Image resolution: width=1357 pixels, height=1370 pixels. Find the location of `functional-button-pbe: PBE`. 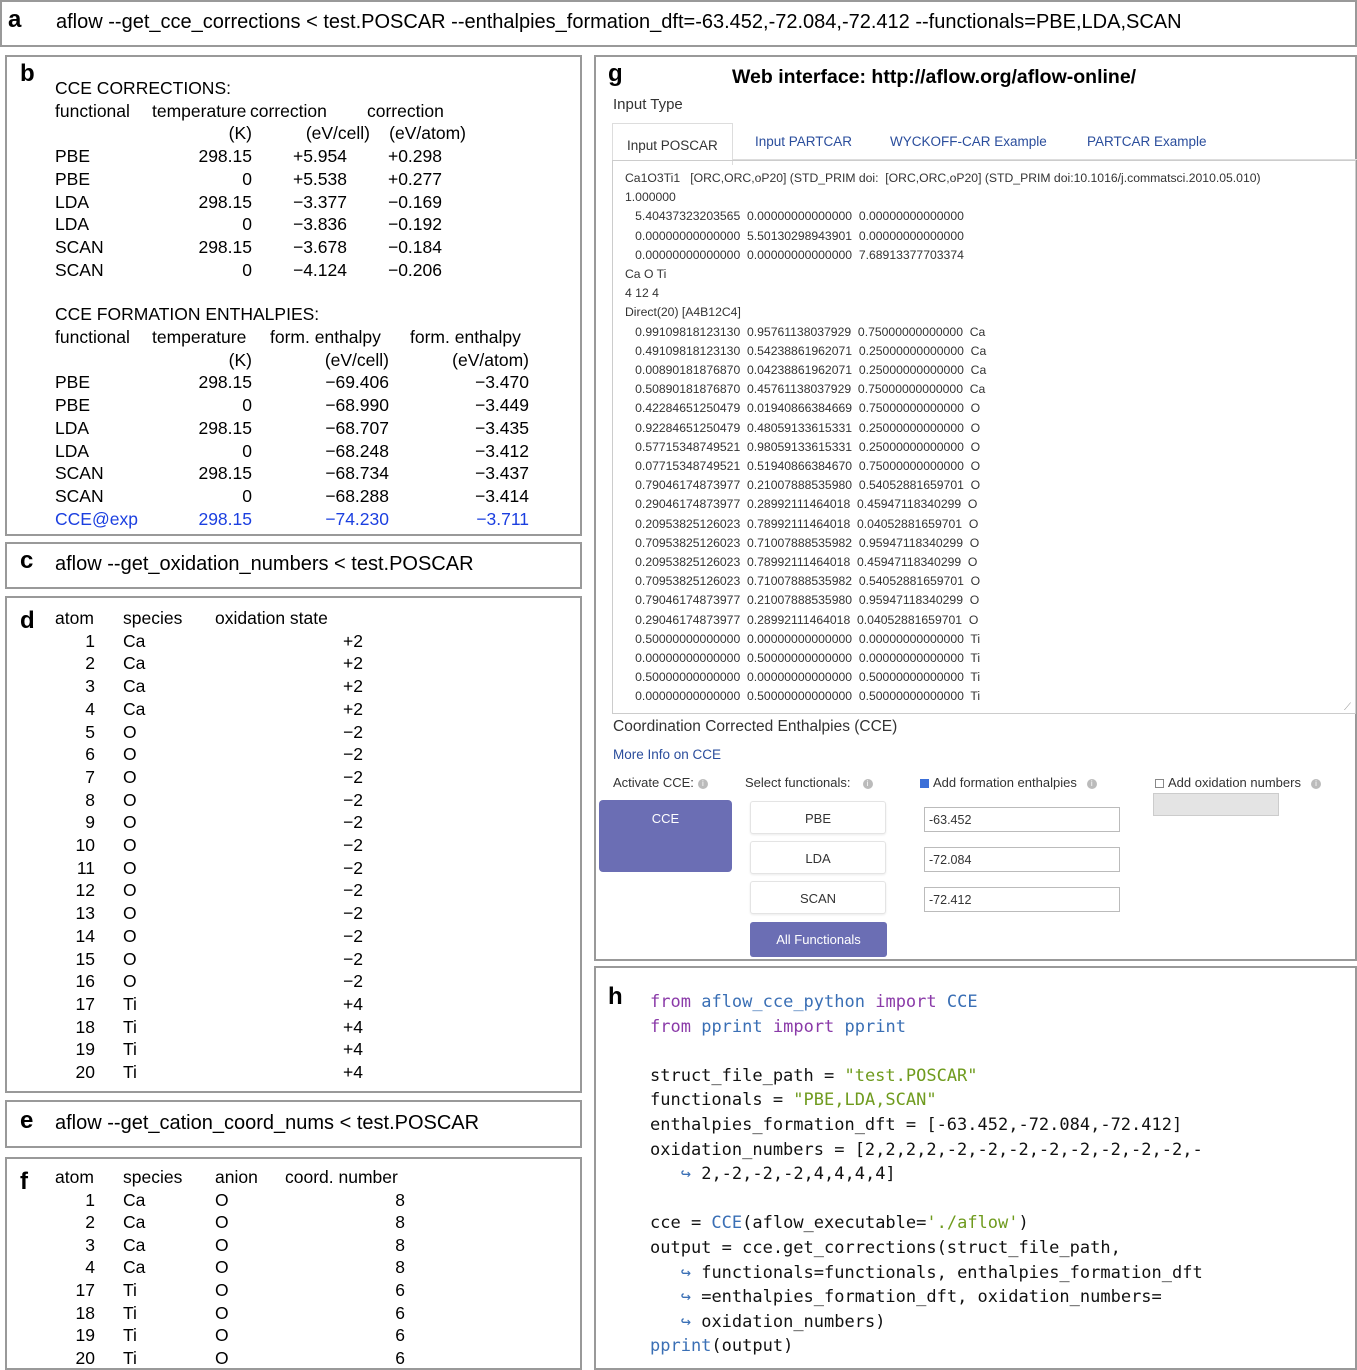

functional-button-pbe: PBE is located at coordinates (818, 817).